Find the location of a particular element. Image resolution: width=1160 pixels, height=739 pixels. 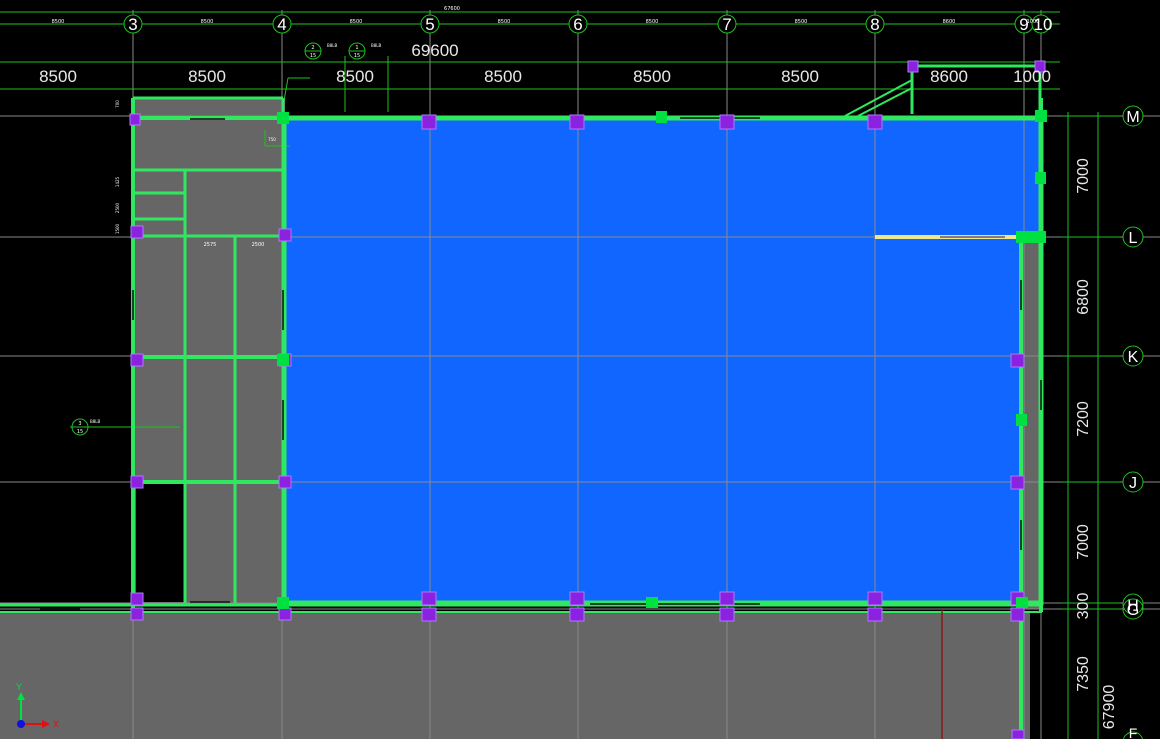

svg-text: 4 is located at coordinates (281, 24).